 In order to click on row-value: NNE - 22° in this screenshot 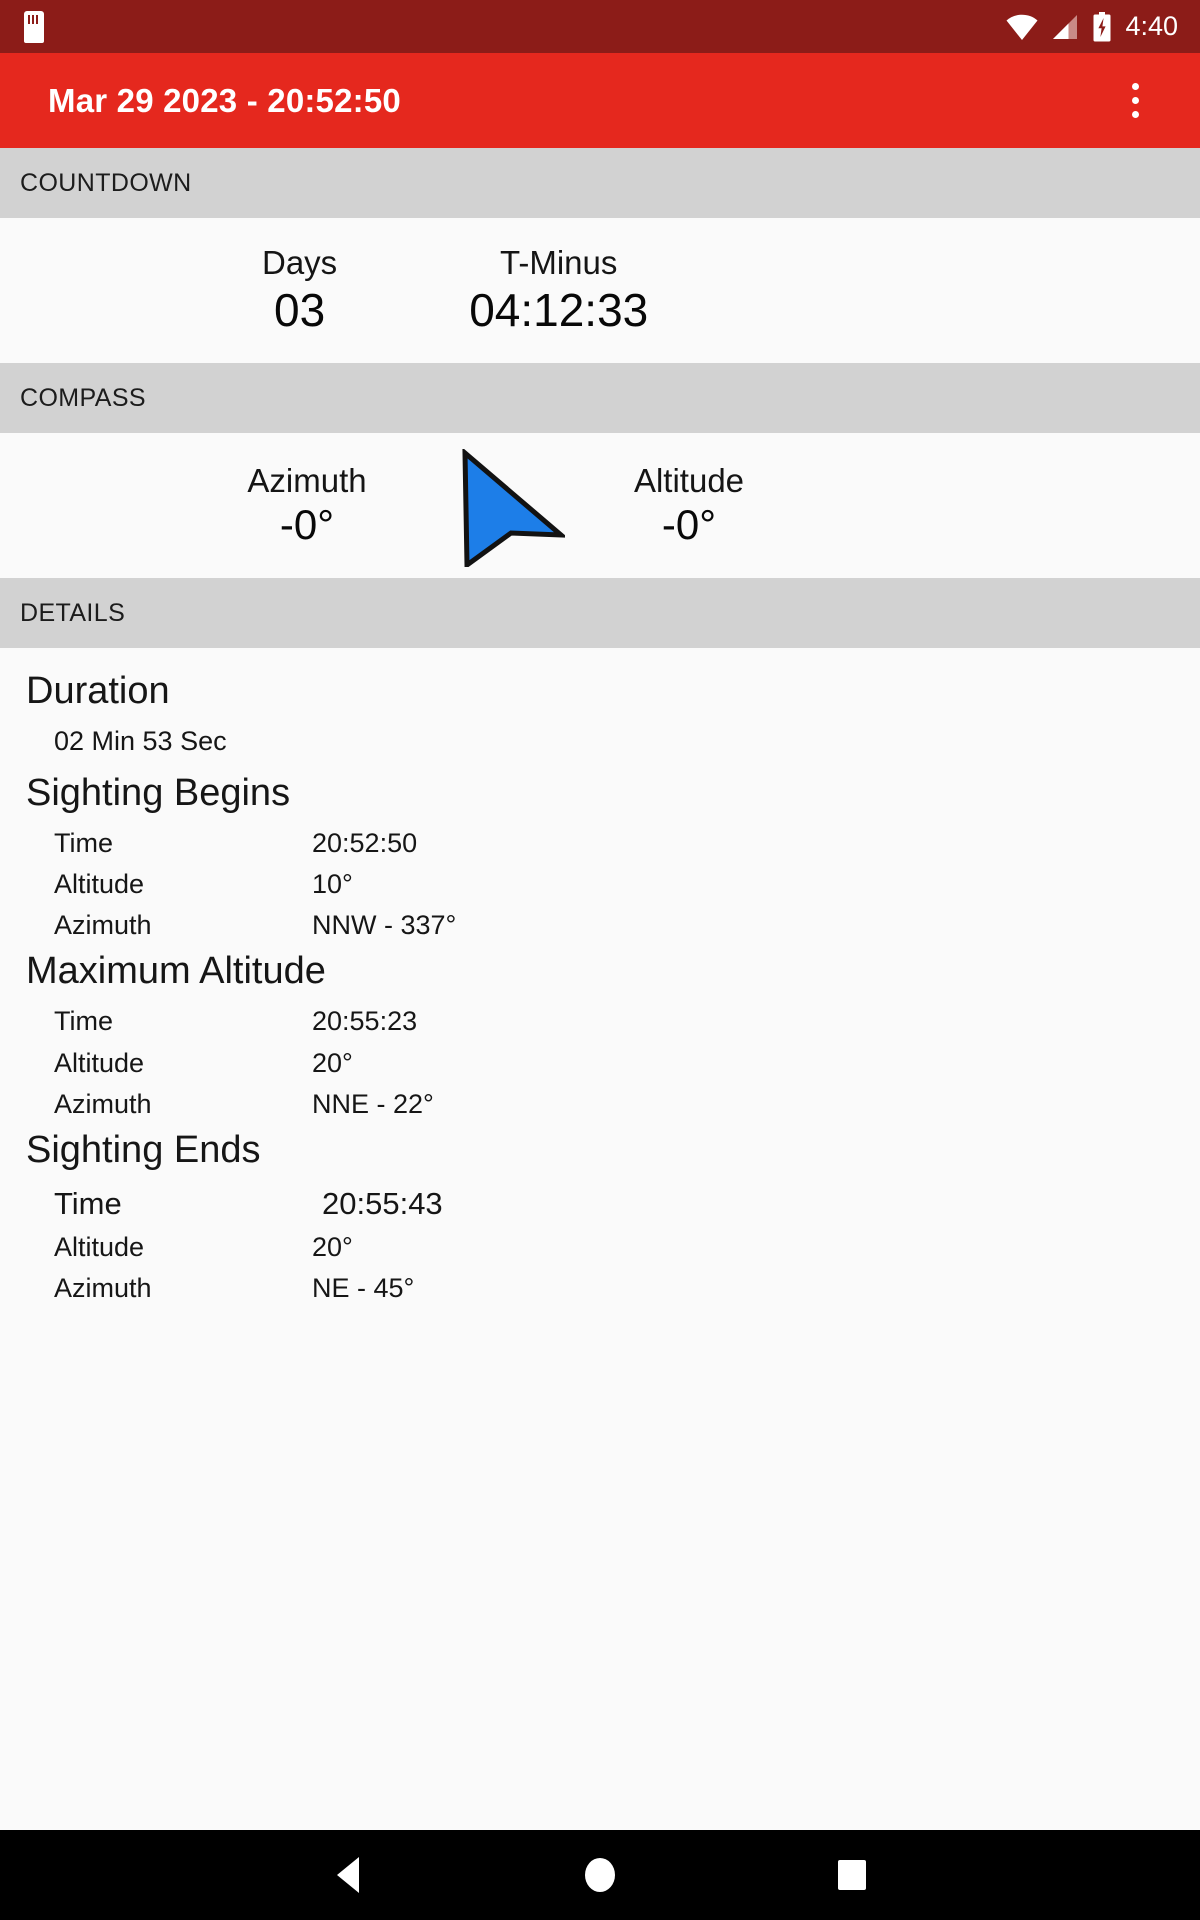, I will do `click(373, 1103)`.